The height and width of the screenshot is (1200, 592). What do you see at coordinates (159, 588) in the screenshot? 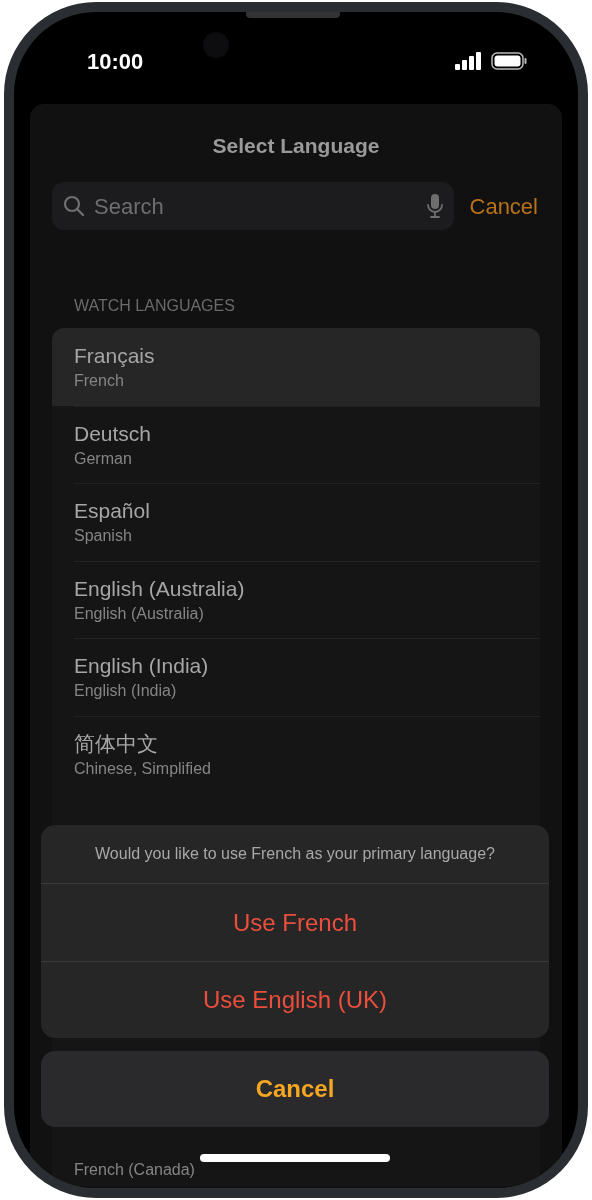
I see `language-name: English (Australia)` at bounding box center [159, 588].